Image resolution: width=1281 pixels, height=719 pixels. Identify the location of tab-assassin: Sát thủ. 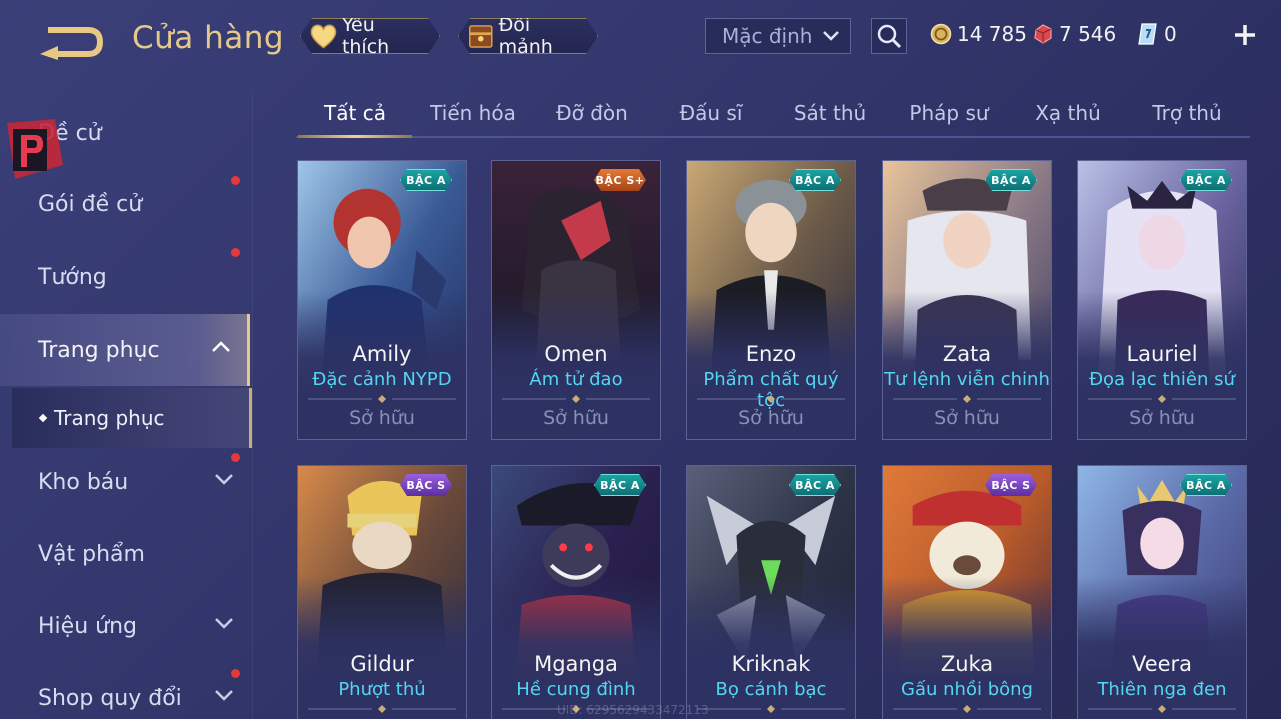
(830, 113).